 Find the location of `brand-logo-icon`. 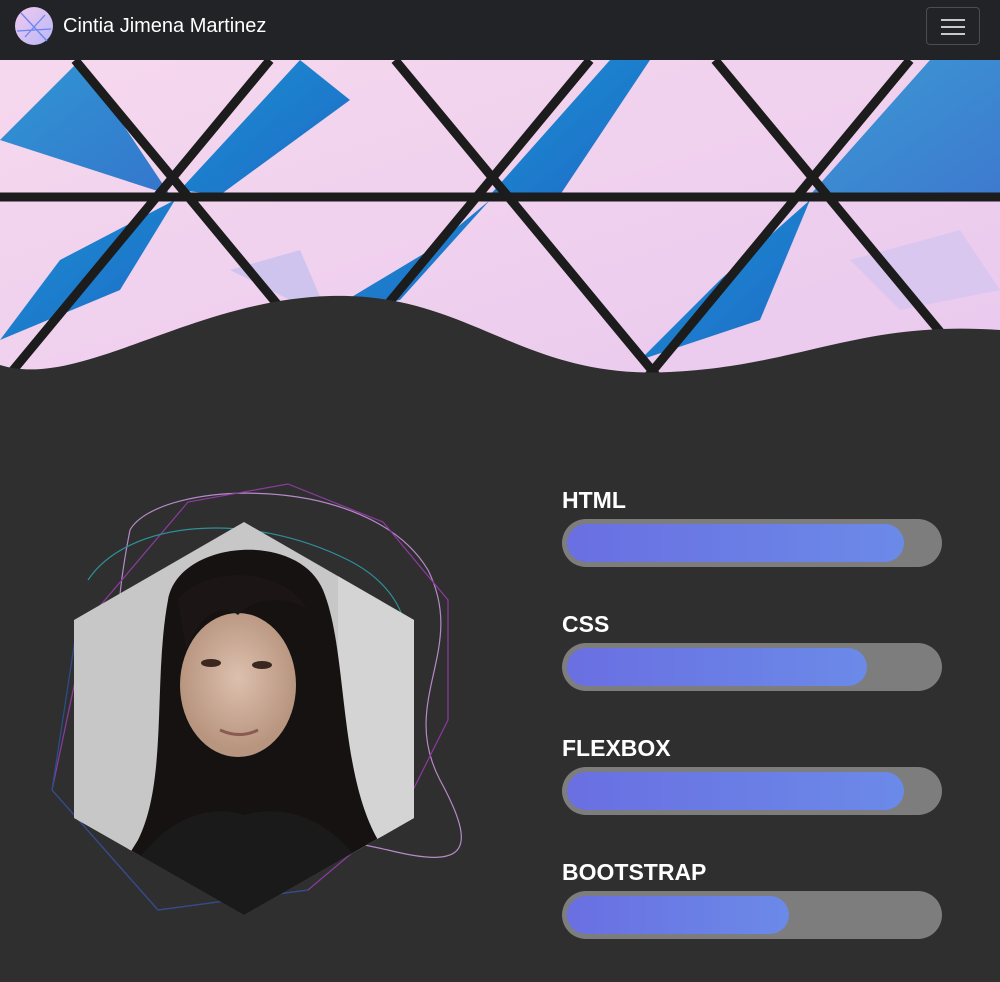

brand-logo-icon is located at coordinates (34, 26).